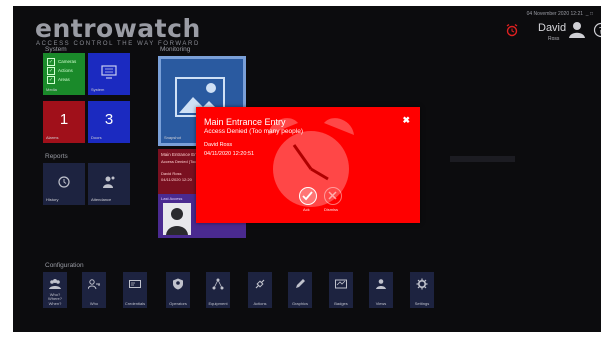  What do you see at coordinates (56, 156) in the screenshot?
I see `section-title-reports: Reports` at bounding box center [56, 156].